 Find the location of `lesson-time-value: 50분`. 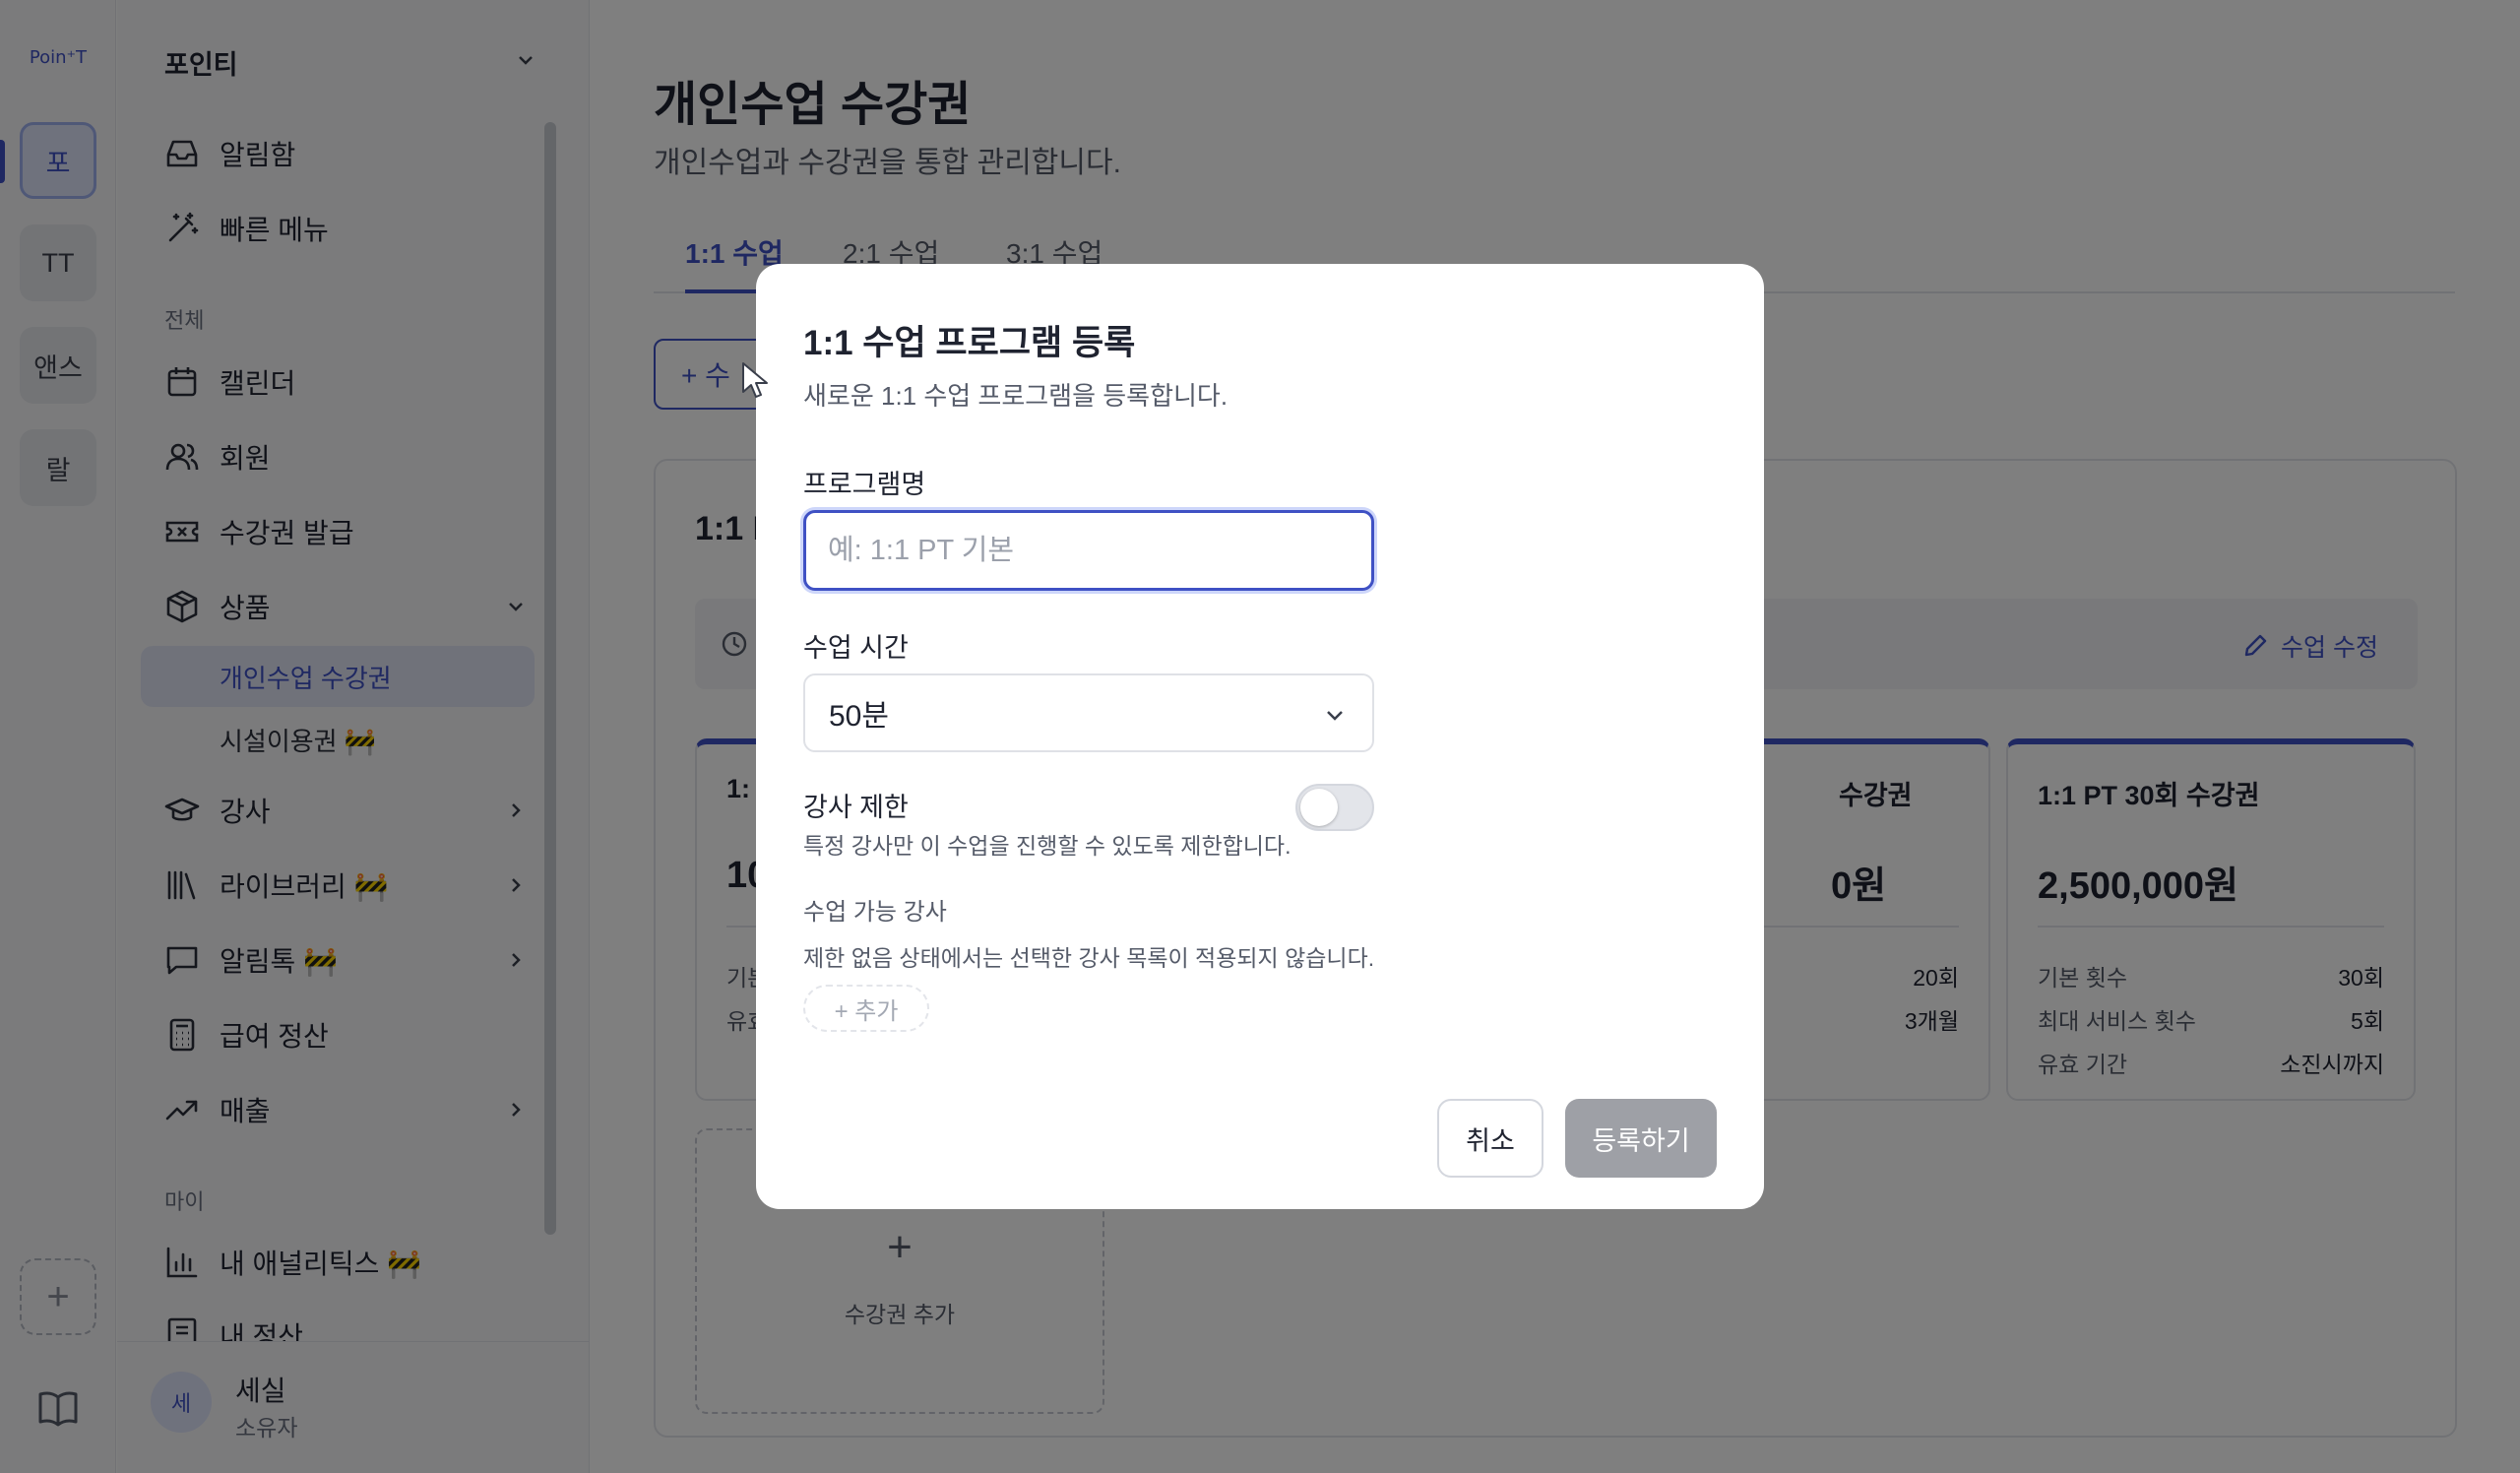

lesson-time-value: 50분 is located at coordinates (859, 716).